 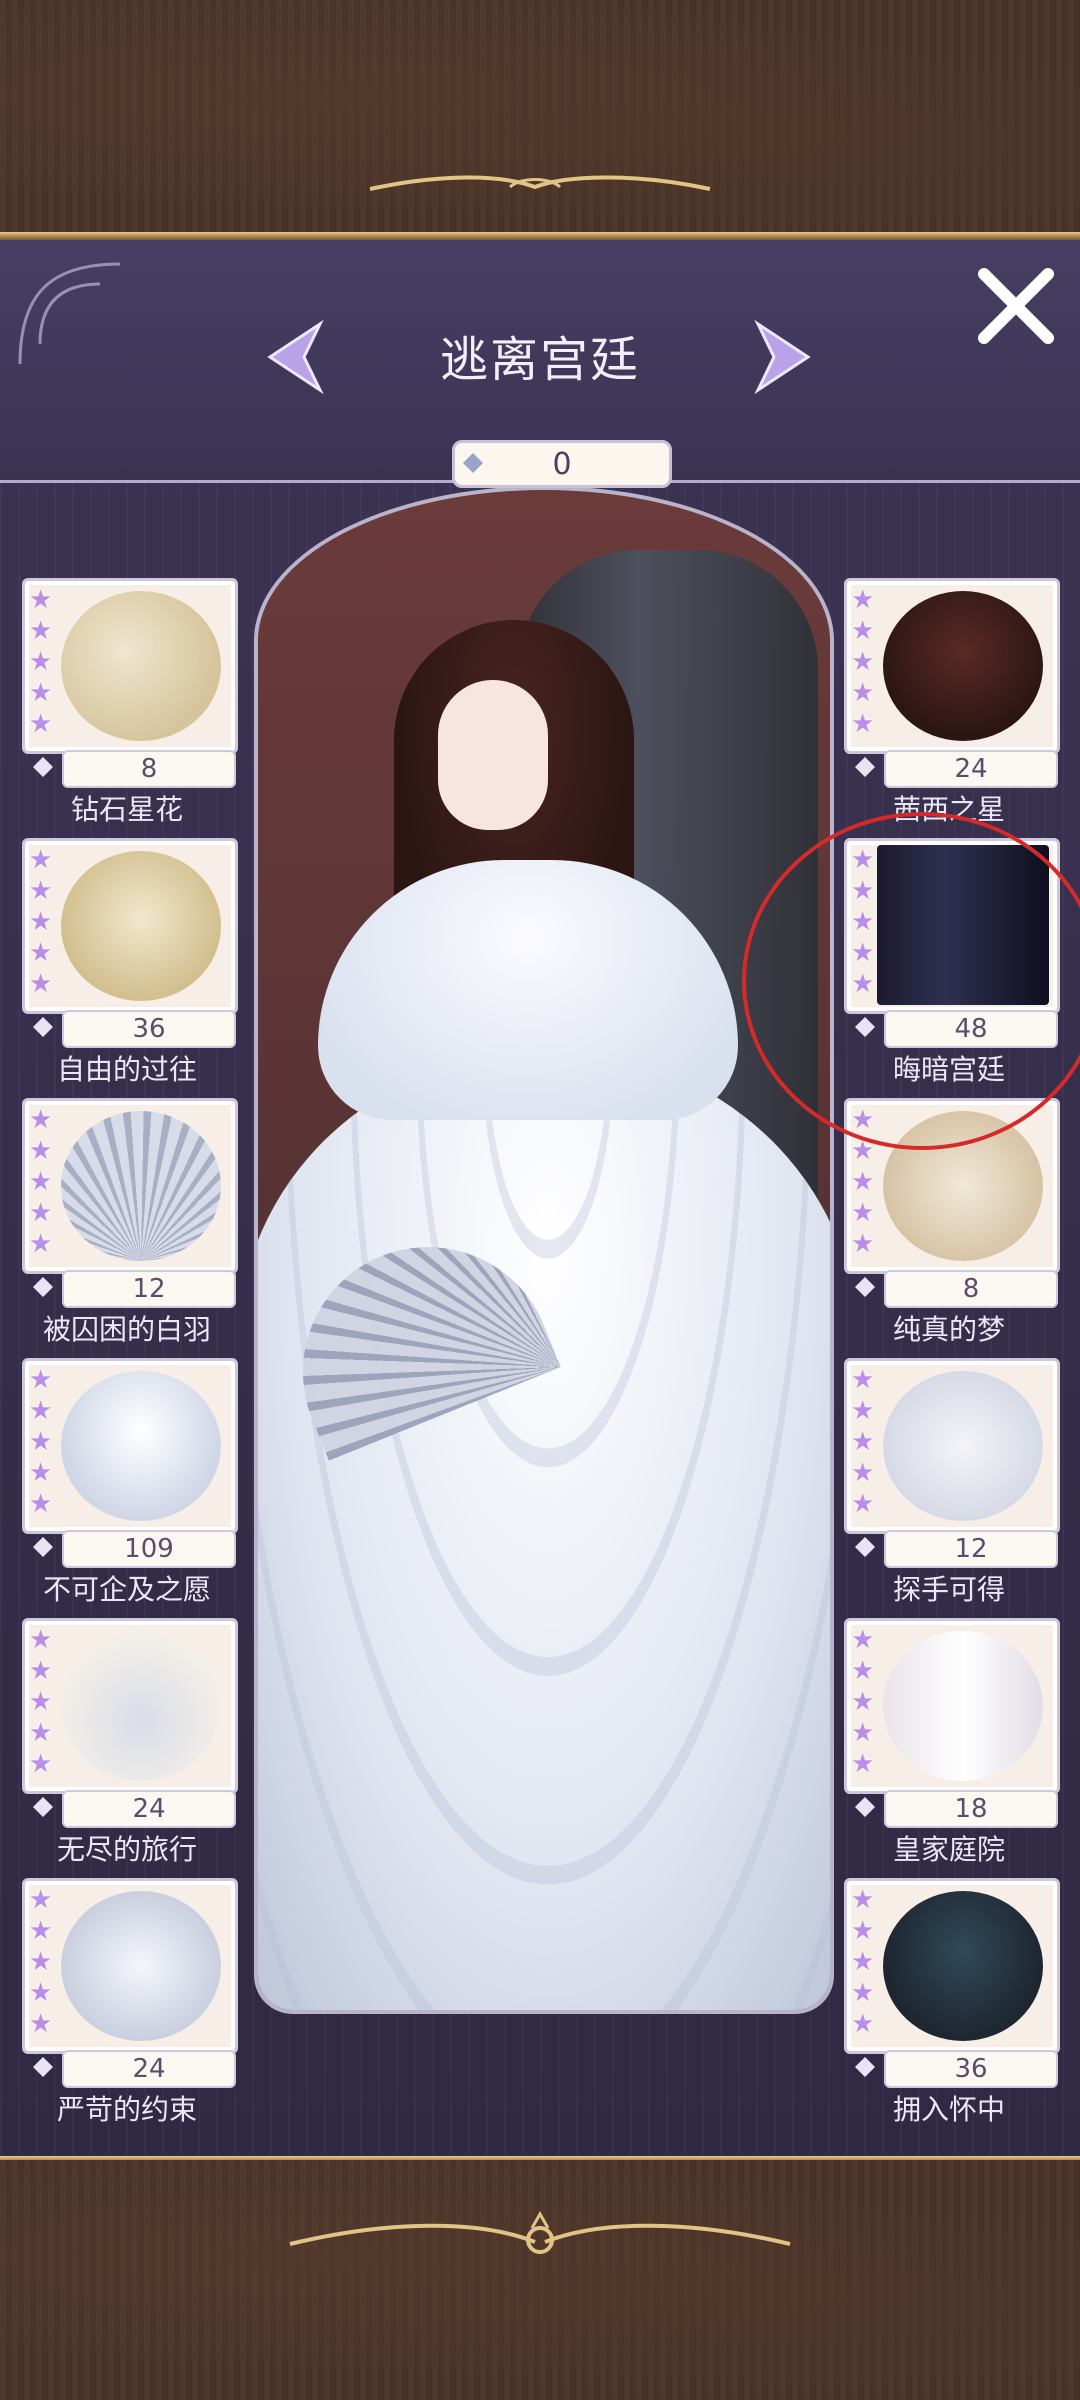 I want to click on item-label: 不可企及之愿, so click(x=126, y=1589).